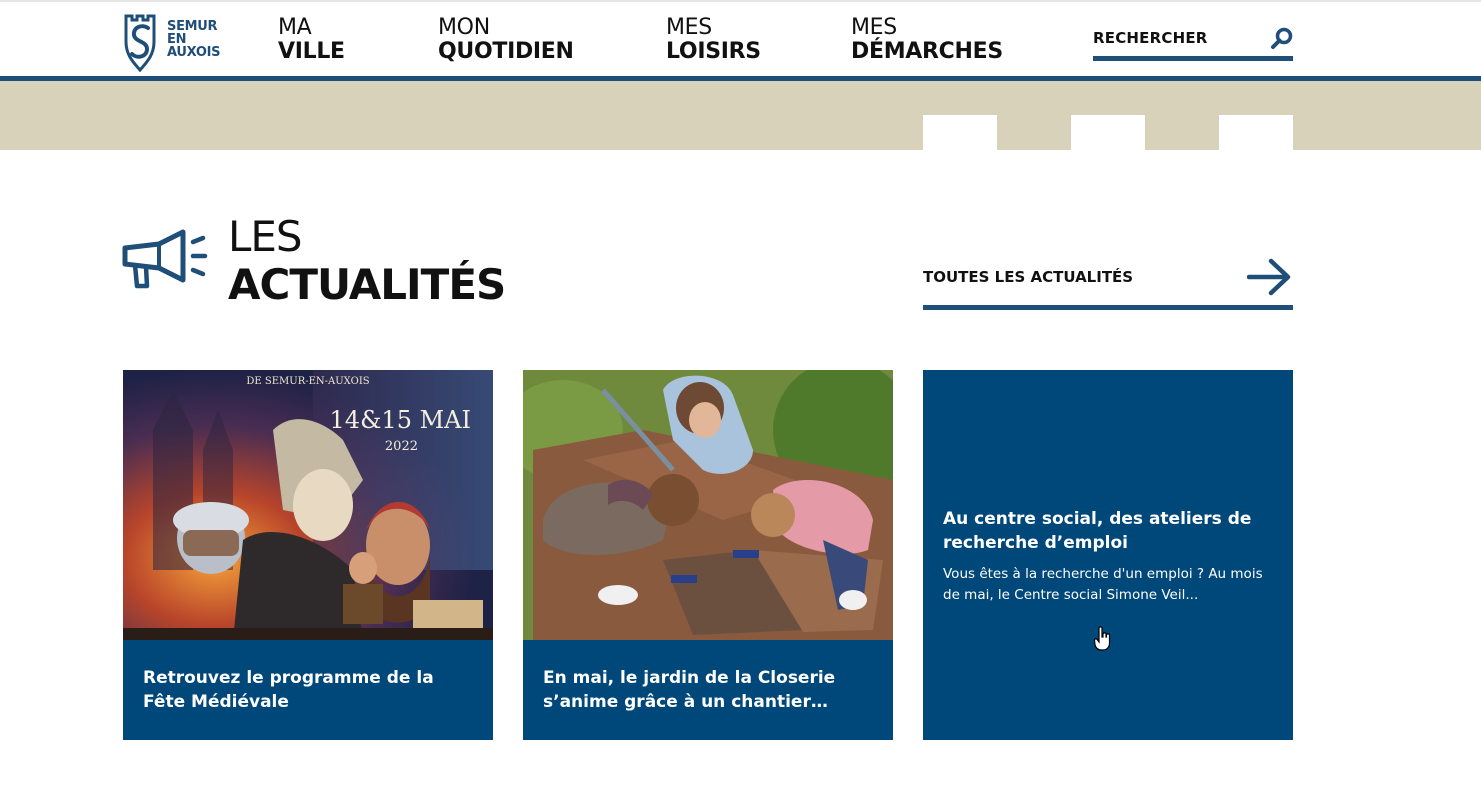 The width and height of the screenshot is (1481, 796). What do you see at coordinates (1102, 638) in the screenshot?
I see `hand-cursor-icon` at bounding box center [1102, 638].